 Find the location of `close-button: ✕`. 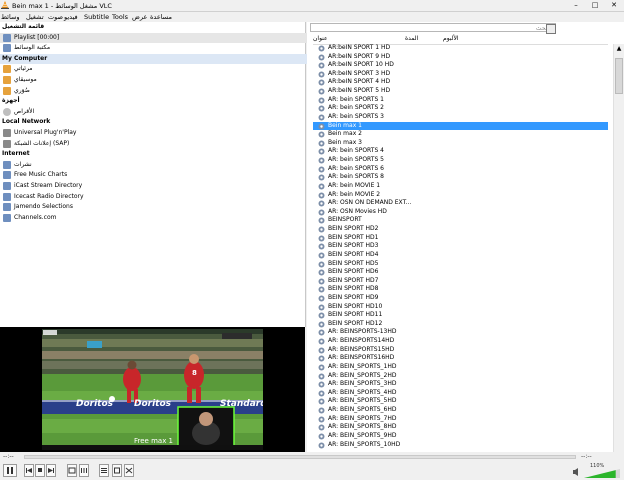

close-button: ✕ is located at coordinates (614, 5).